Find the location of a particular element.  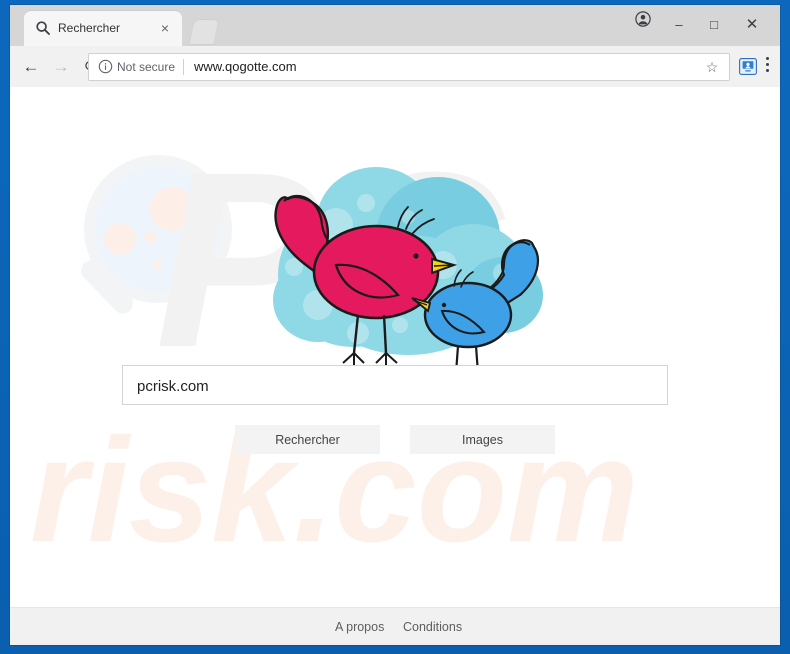

bookmark-star-icon: ☆ is located at coordinates (712, 67).